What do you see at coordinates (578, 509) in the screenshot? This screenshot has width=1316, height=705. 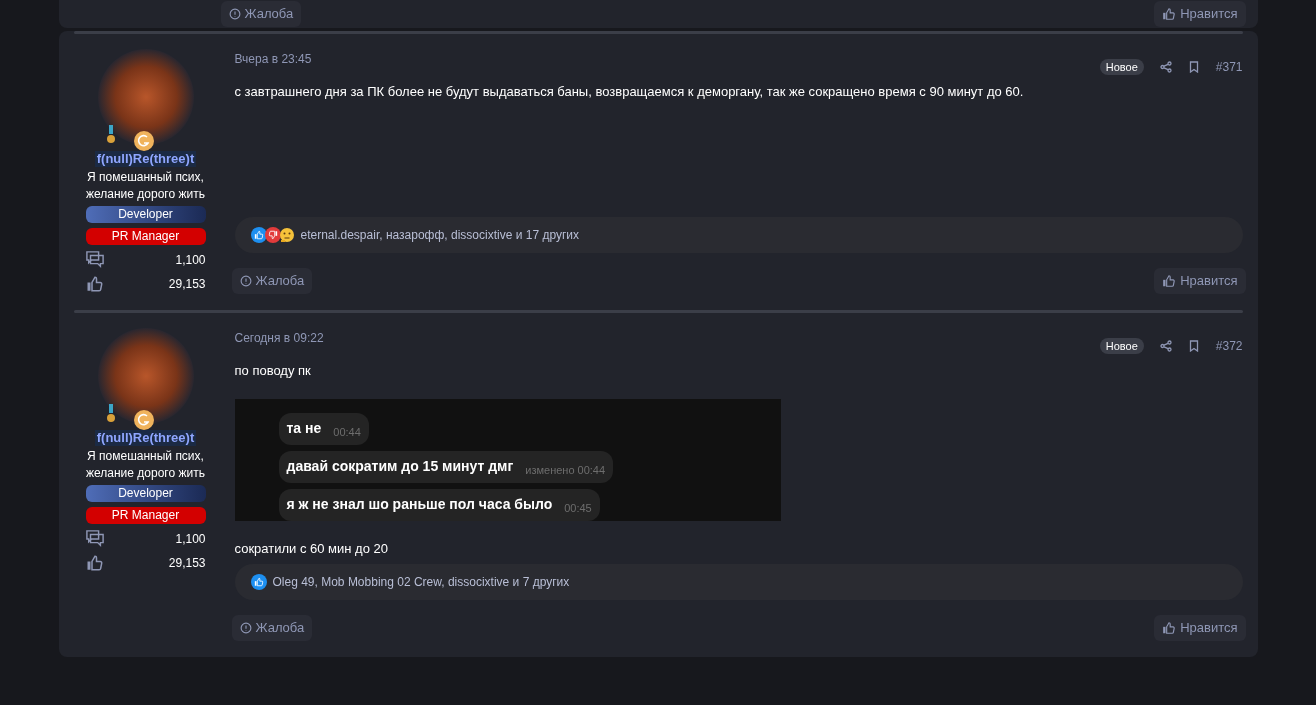 I see `message-time: 00:45` at bounding box center [578, 509].